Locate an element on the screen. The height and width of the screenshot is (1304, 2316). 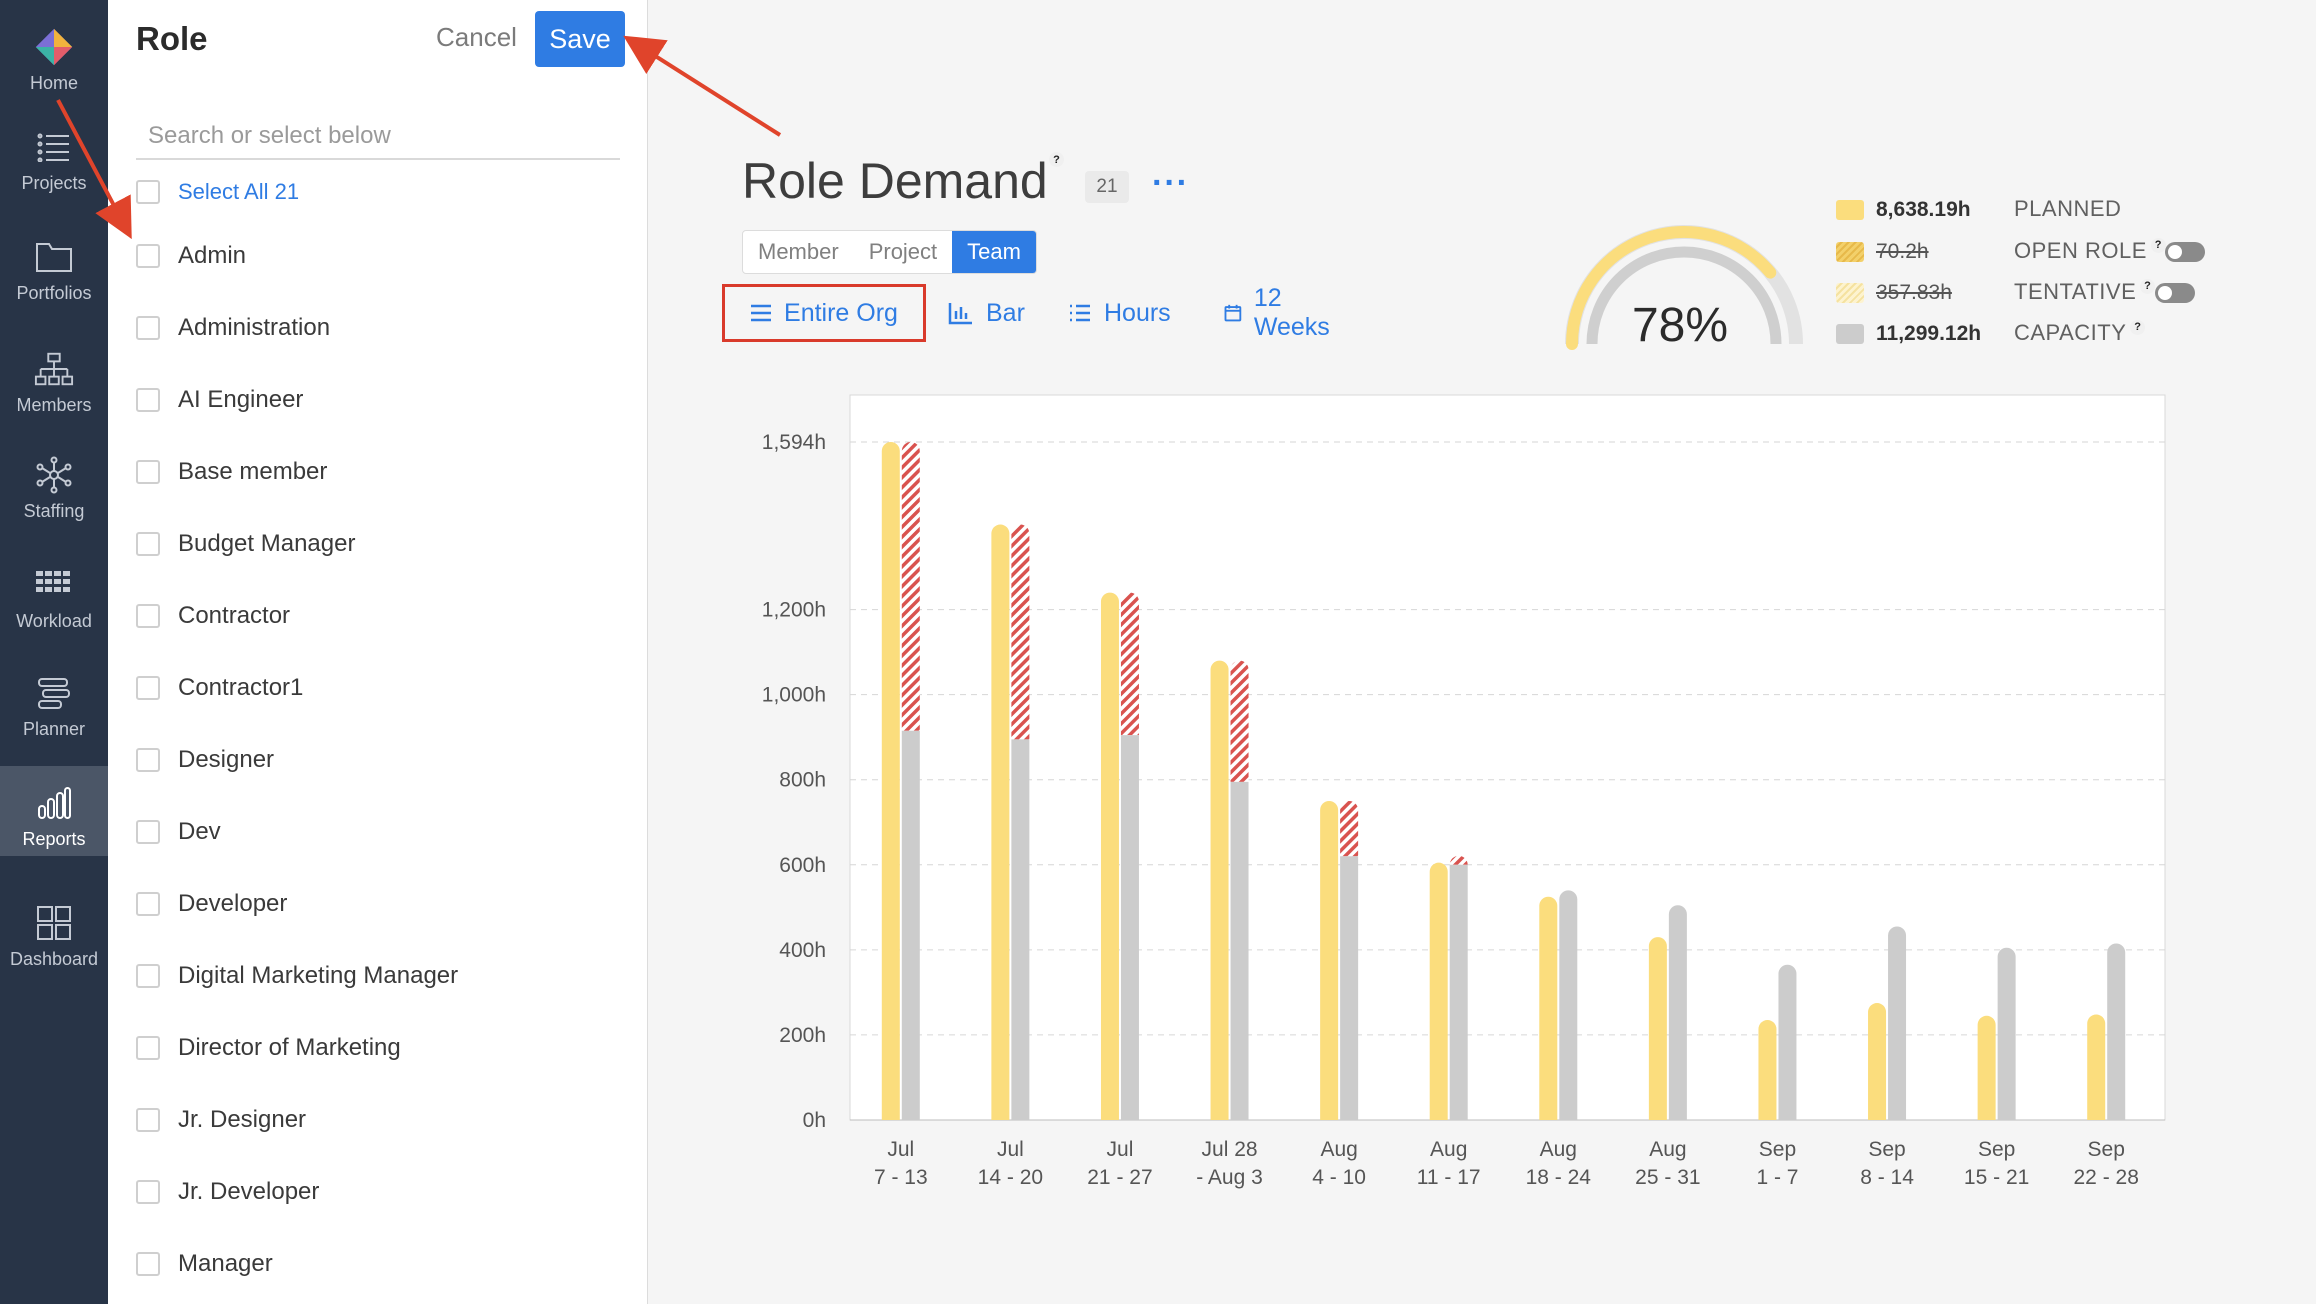
select-all-row: Select All 21 is located at coordinates (217, 192).